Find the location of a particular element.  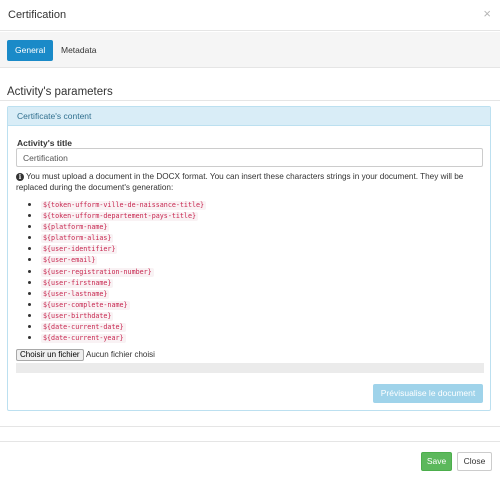

modal-header: Certification × is located at coordinates (250, 15).